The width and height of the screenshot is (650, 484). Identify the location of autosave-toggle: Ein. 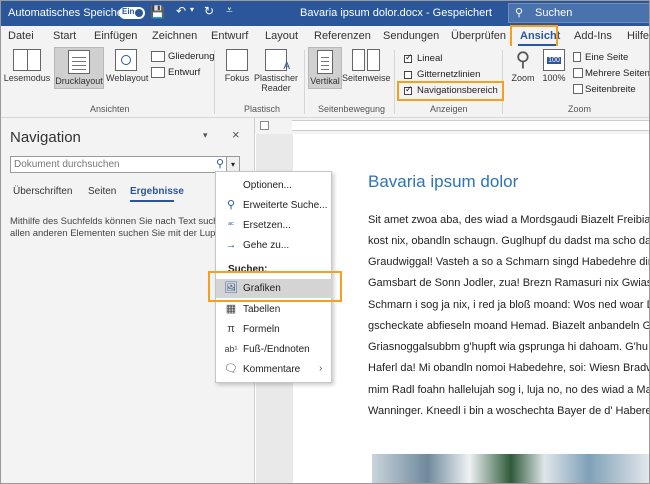
(132, 13).